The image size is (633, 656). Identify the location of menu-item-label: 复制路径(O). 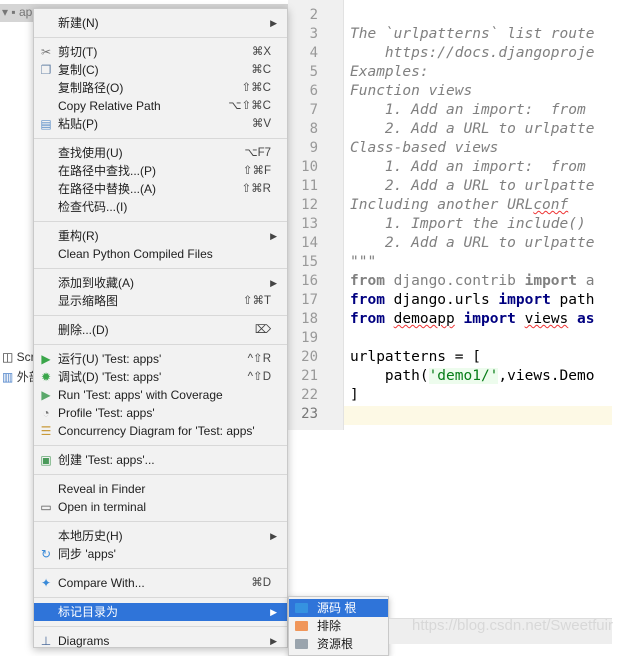
(91, 88).